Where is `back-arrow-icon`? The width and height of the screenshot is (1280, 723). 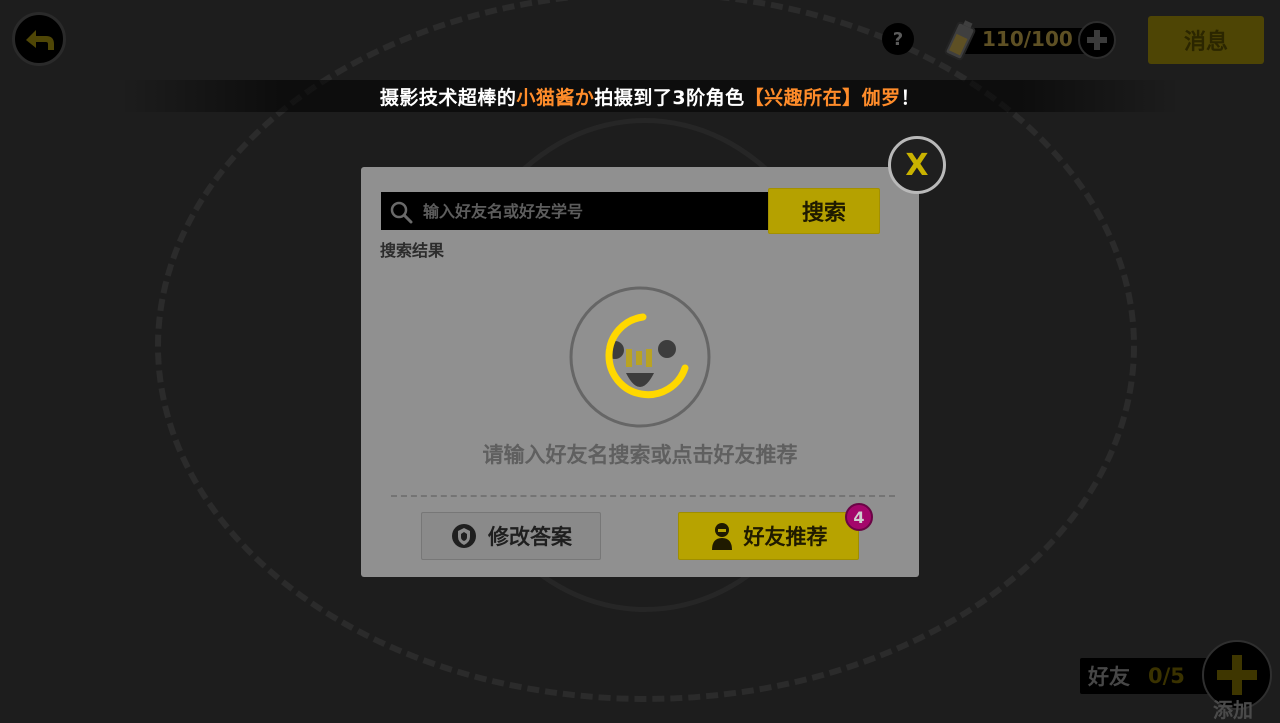 back-arrow-icon is located at coordinates (40, 40).